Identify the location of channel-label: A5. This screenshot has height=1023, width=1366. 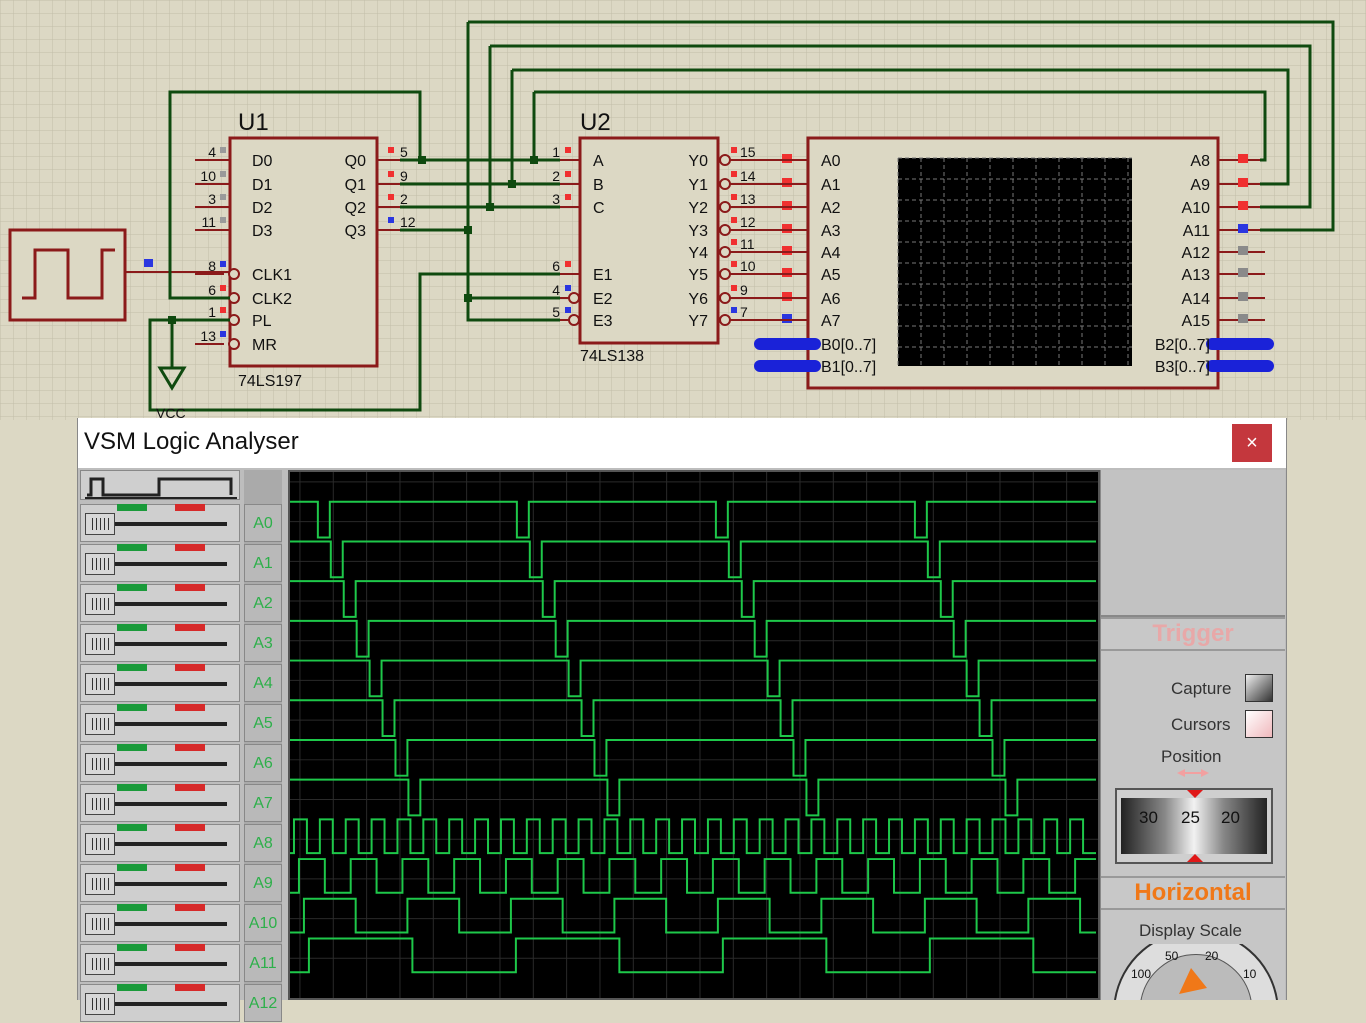
(263, 723).